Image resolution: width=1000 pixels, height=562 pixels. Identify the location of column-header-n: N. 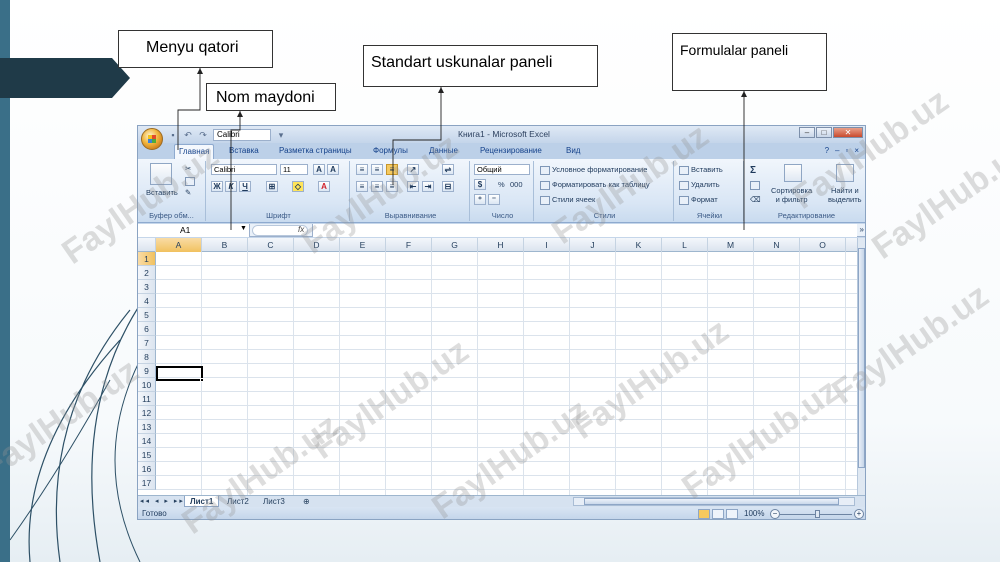
(777, 245).